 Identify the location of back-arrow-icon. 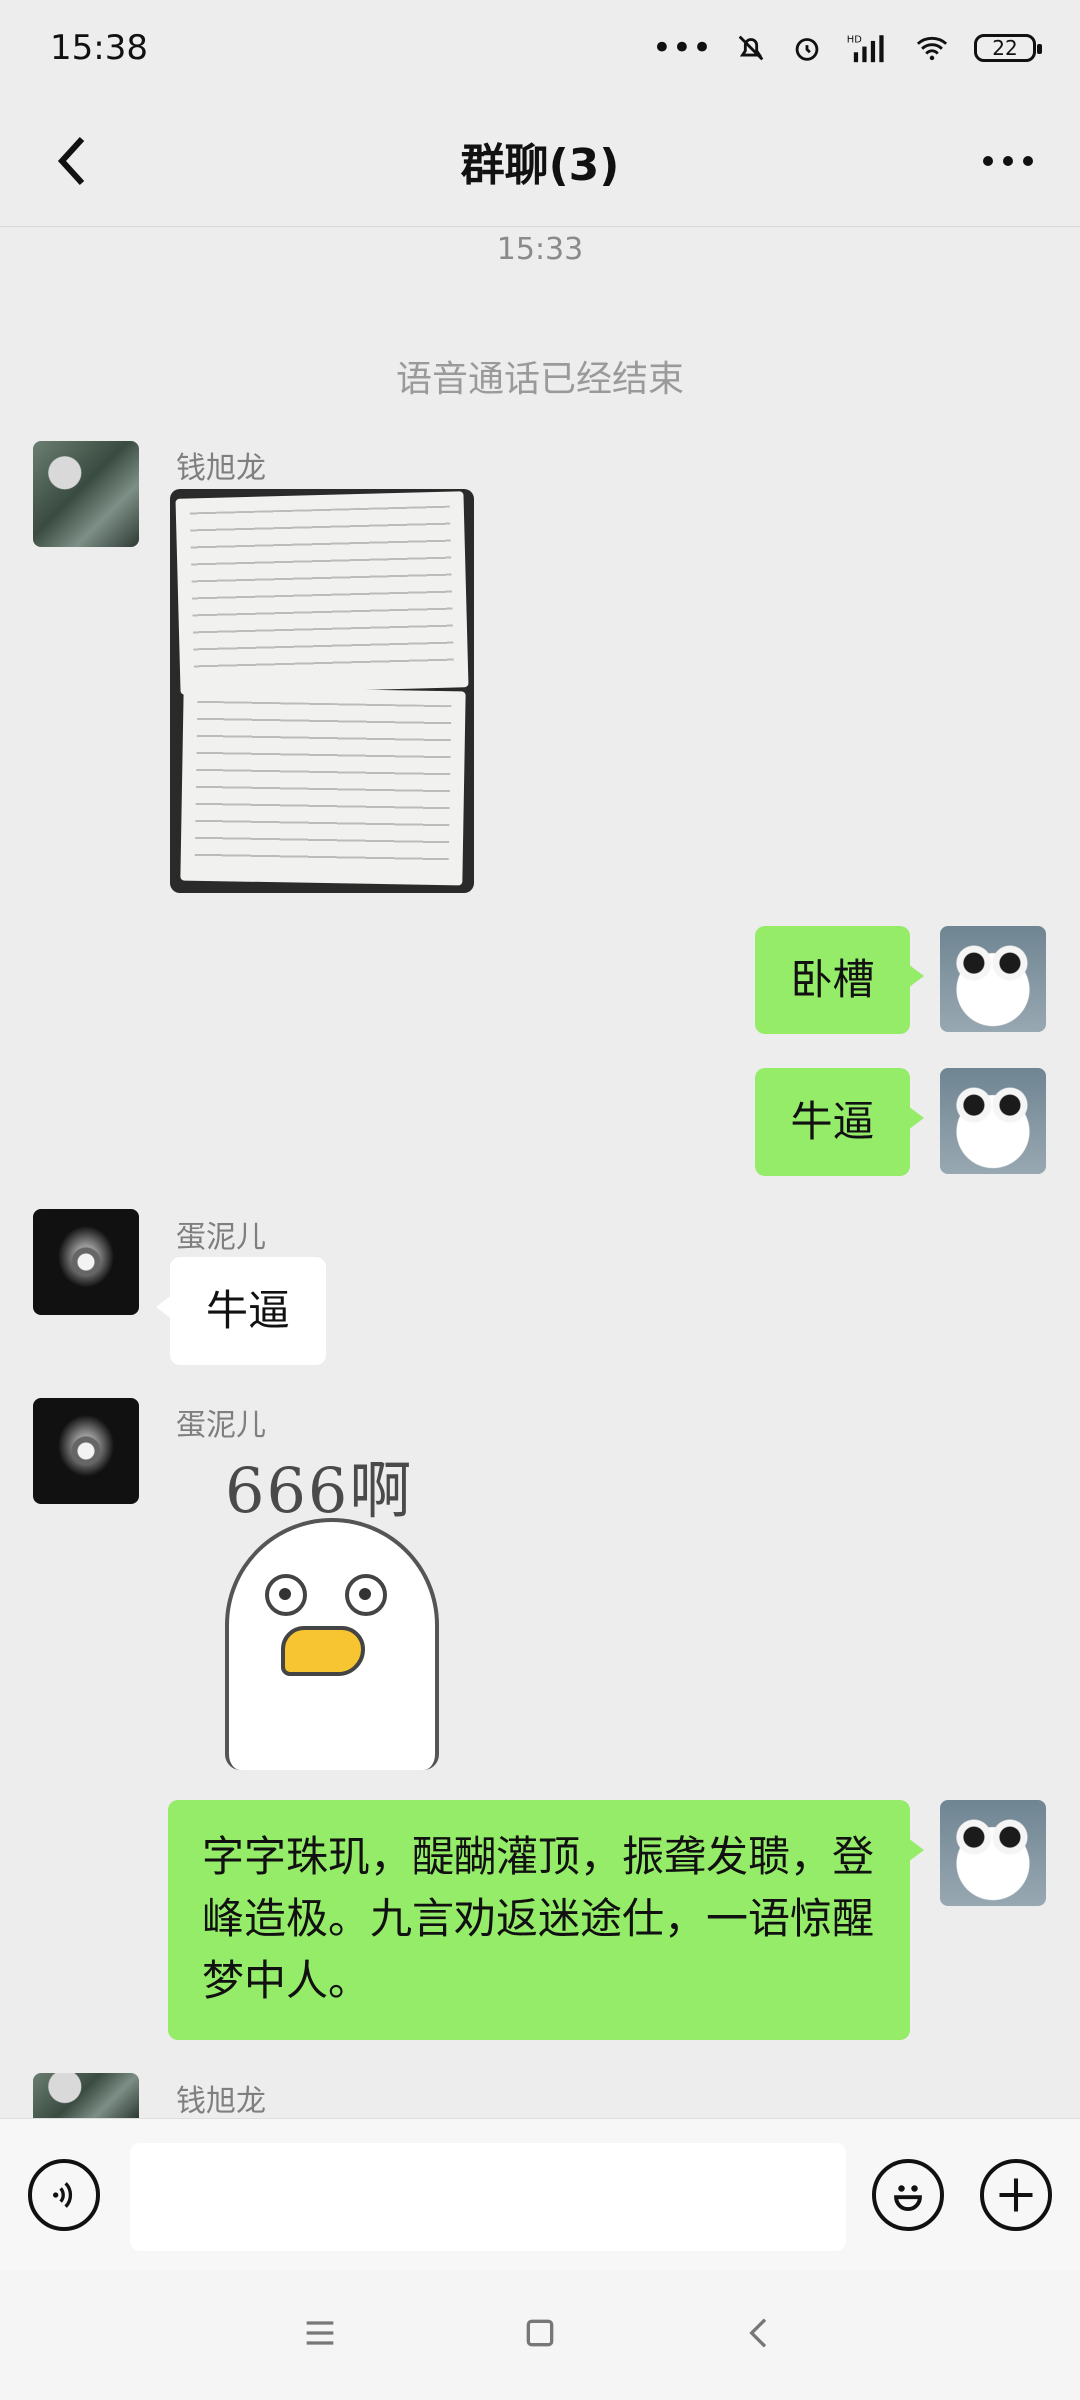
(71, 161).